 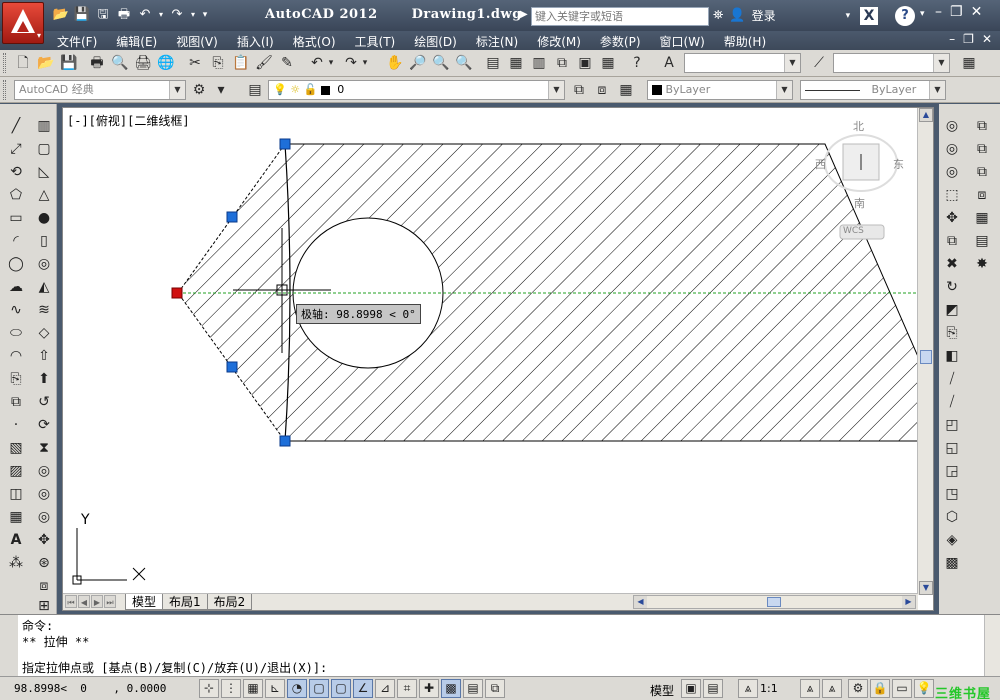 What do you see at coordinates (938, 12) in the screenshot?
I see `minimize-icon: –` at bounding box center [938, 12].